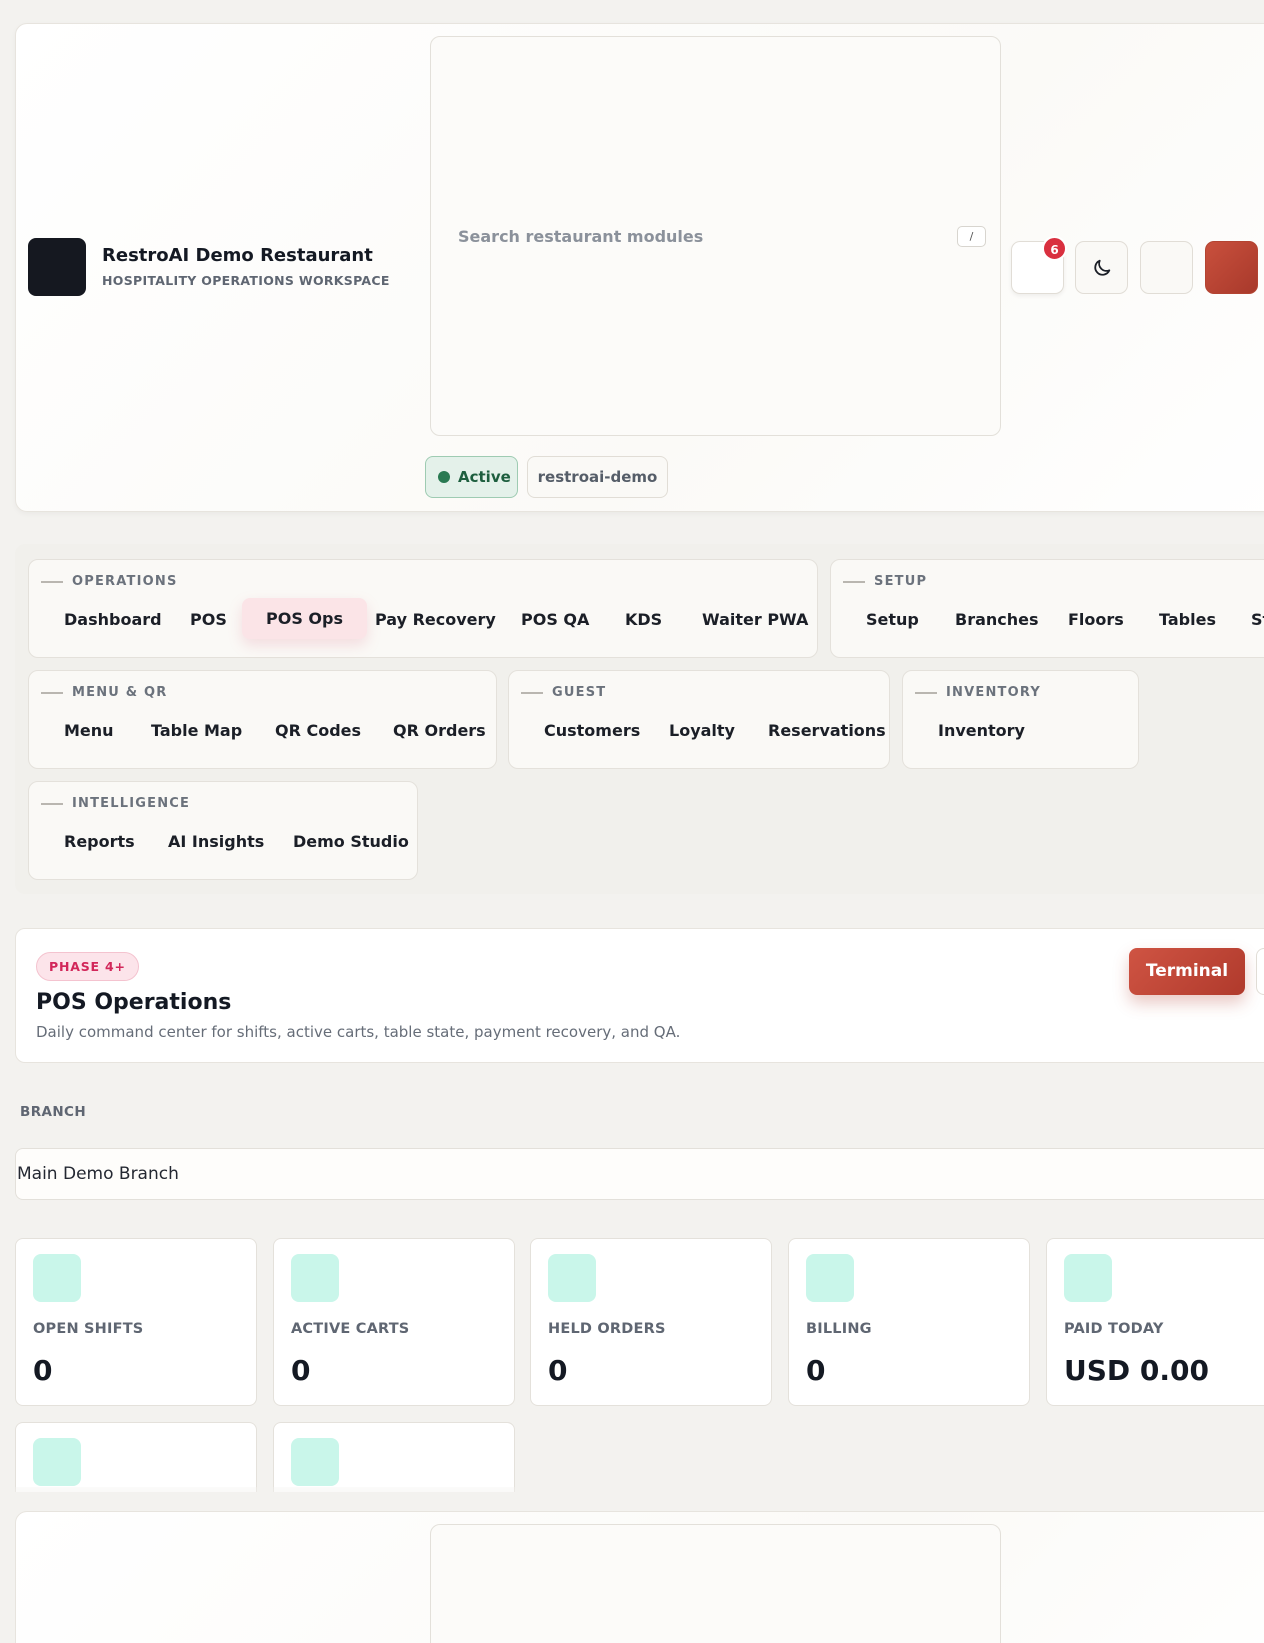  I want to click on nav-group-title: INVENTORY, so click(978, 692).